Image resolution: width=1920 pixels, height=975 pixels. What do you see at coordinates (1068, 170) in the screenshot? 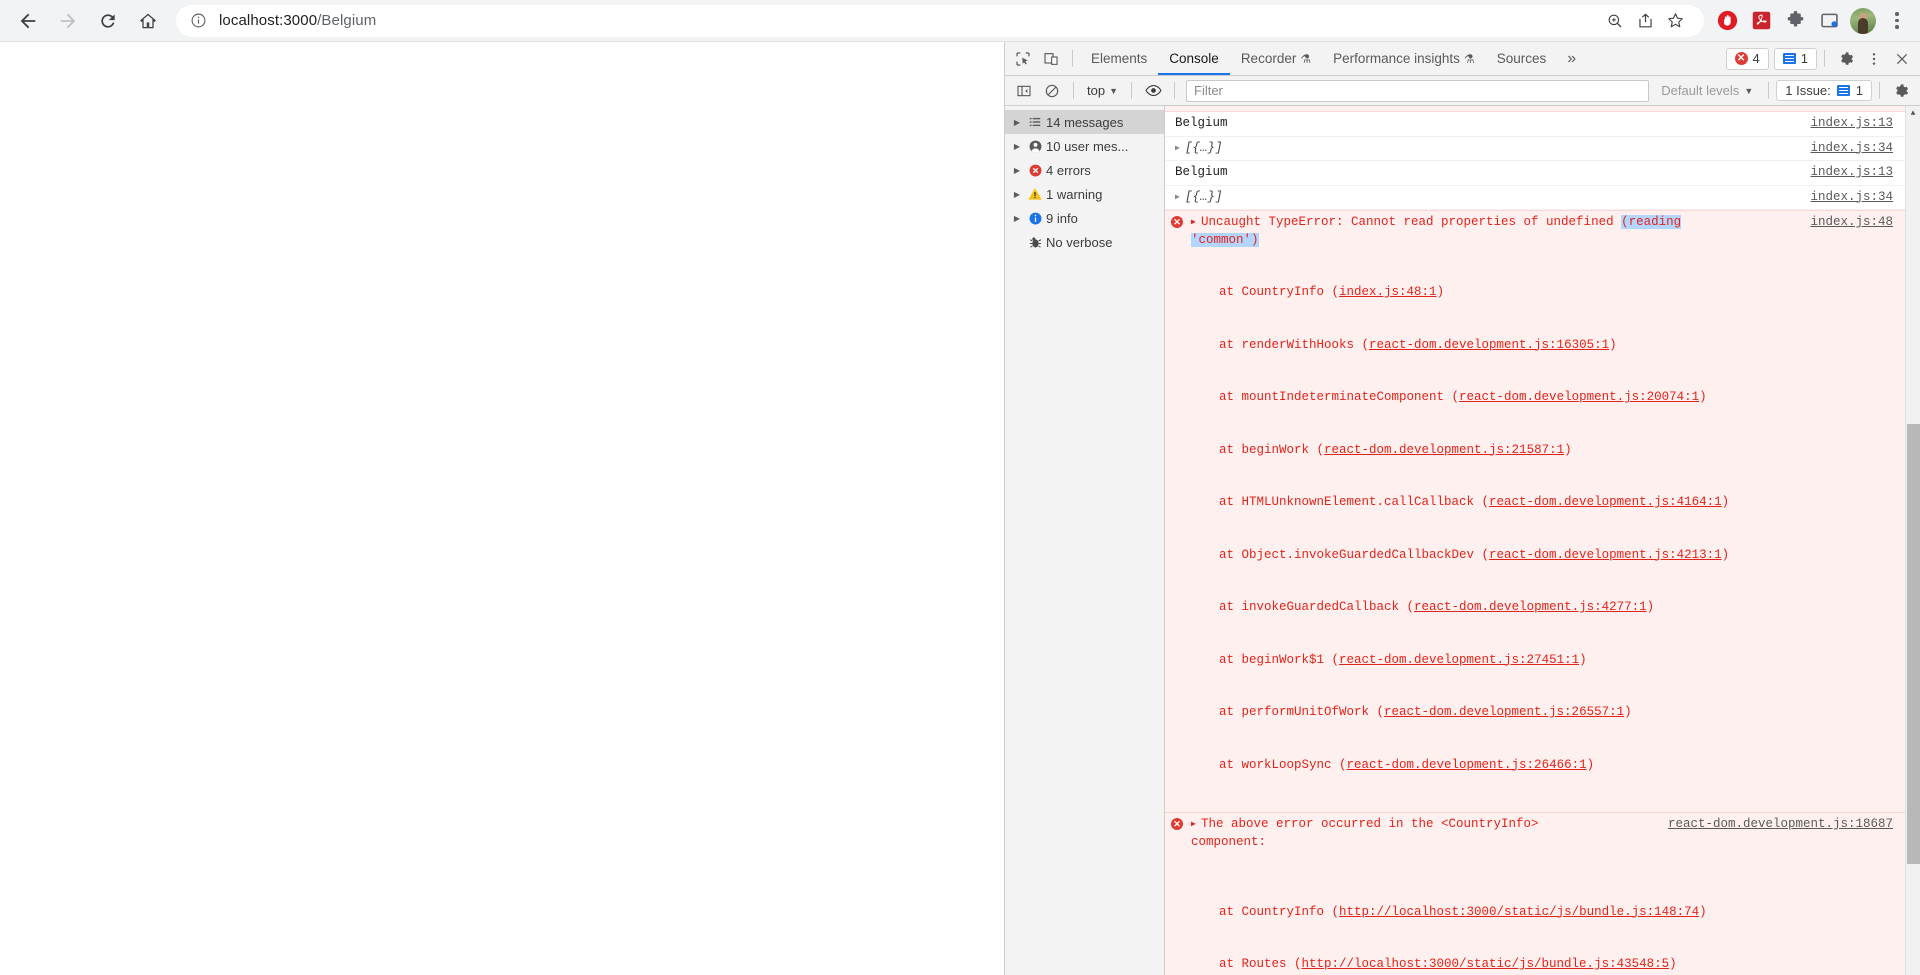
I see `sidebar-item-label: 4 errors` at bounding box center [1068, 170].